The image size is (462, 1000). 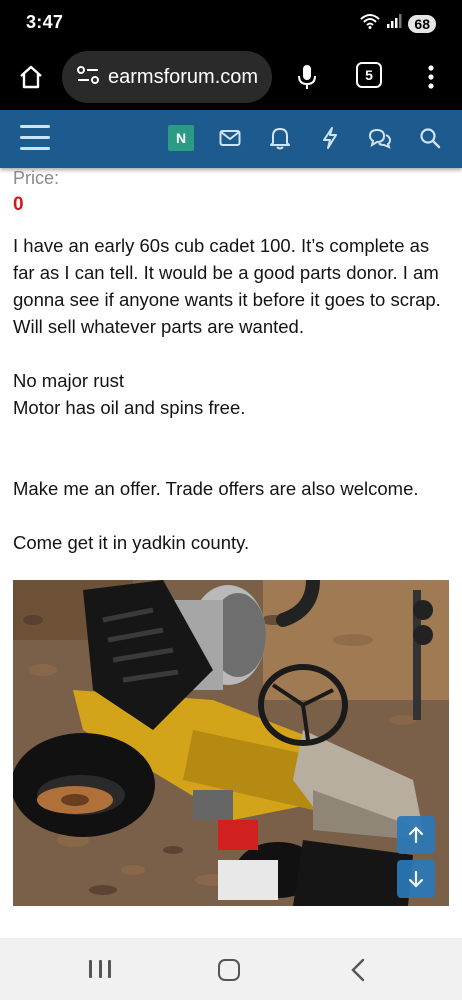 I want to click on description-line: Come get it in yadkin county., so click(x=131, y=542).